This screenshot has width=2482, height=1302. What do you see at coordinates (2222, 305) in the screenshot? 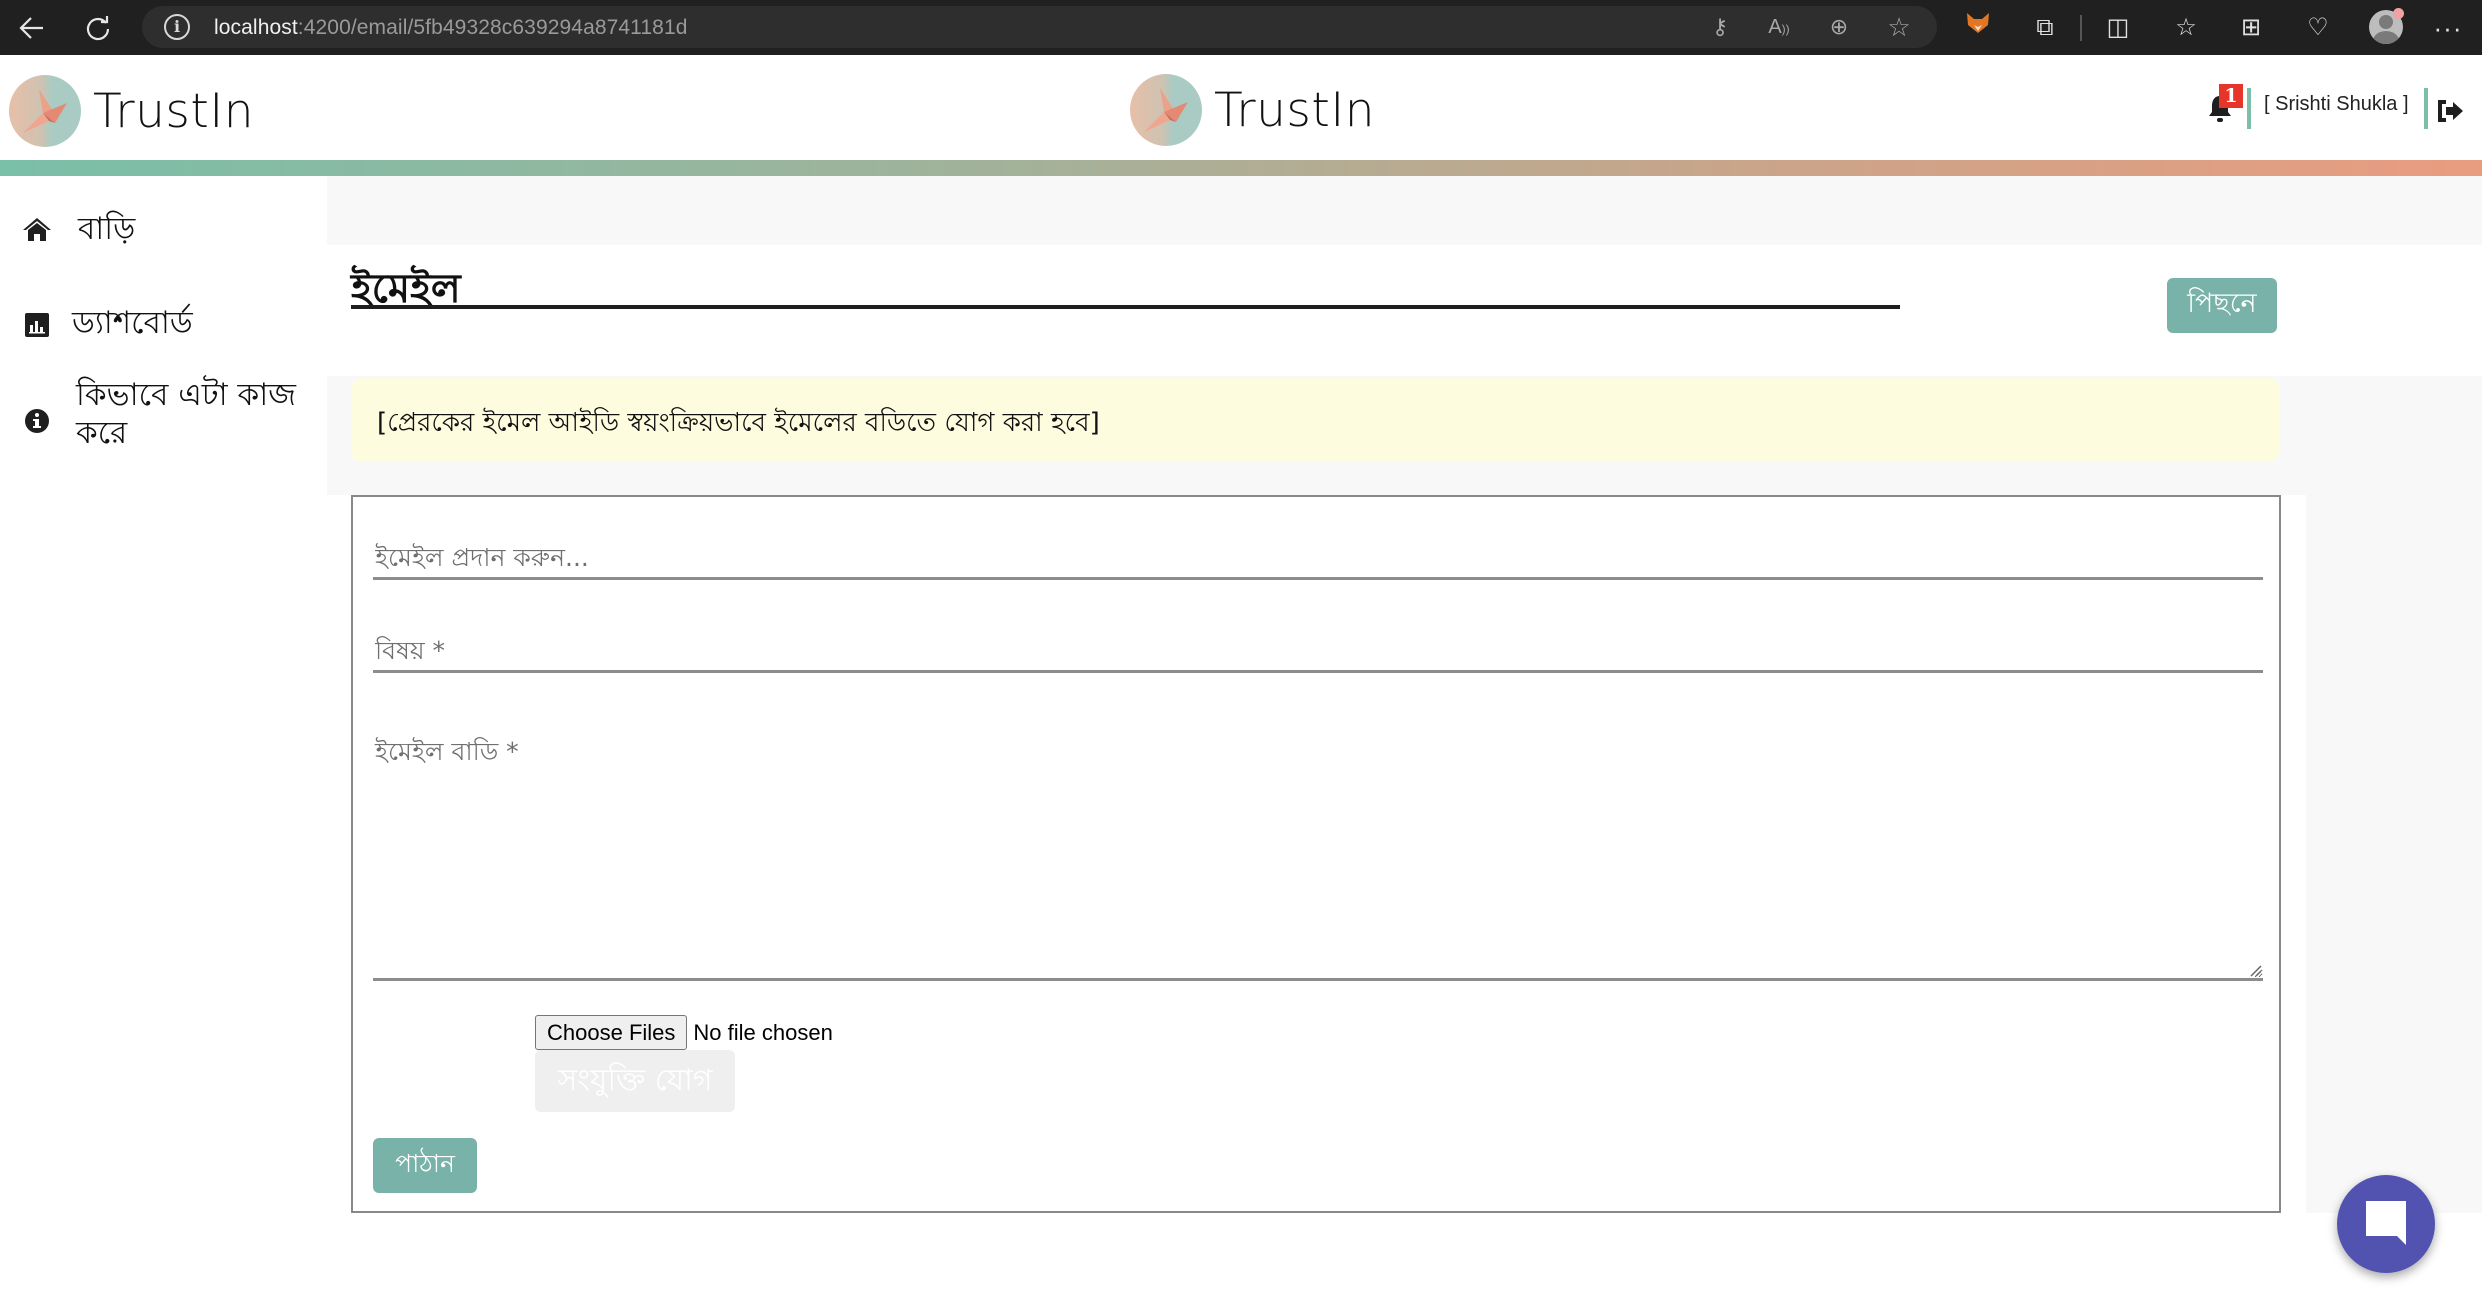
I see `back-button: পিছনে` at bounding box center [2222, 305].